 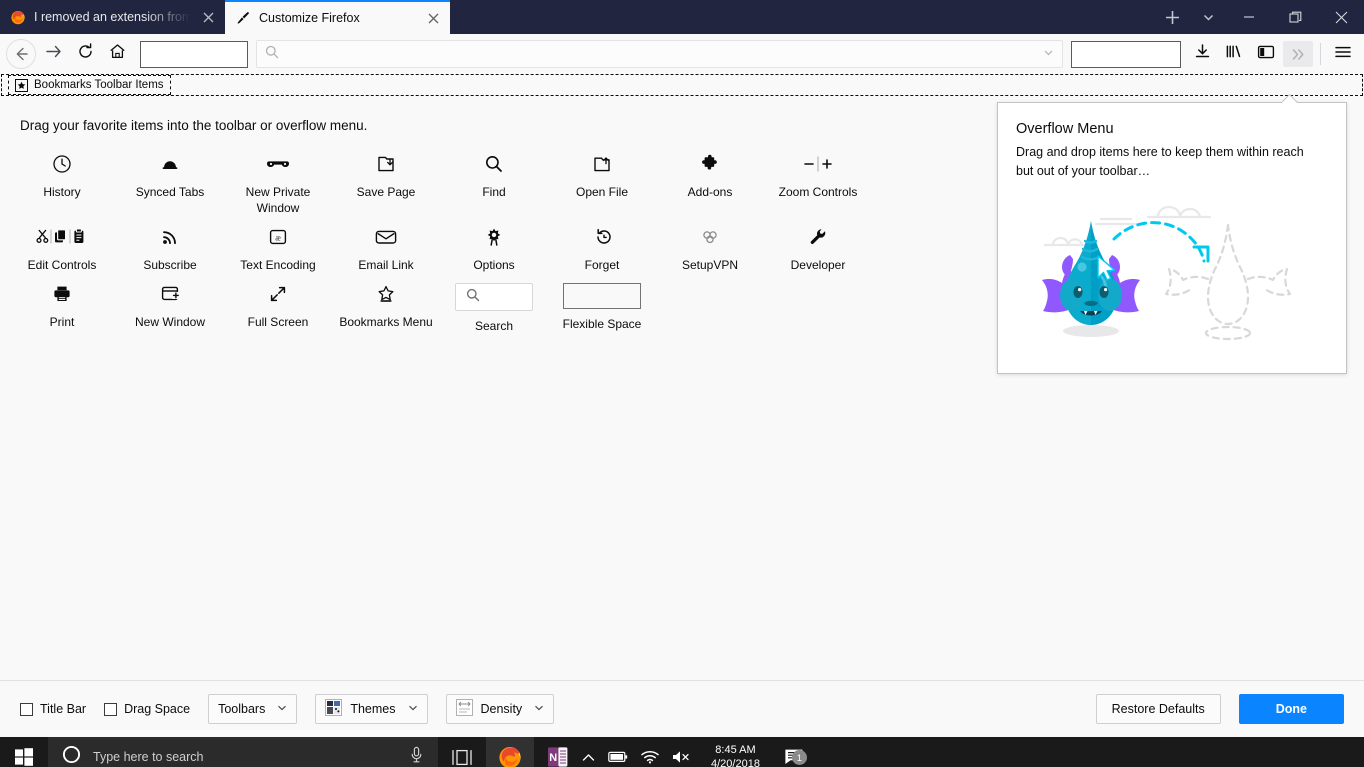 I want to click on browser-tab-inactive: I removed an extension from m, so click(x=112, y=17).